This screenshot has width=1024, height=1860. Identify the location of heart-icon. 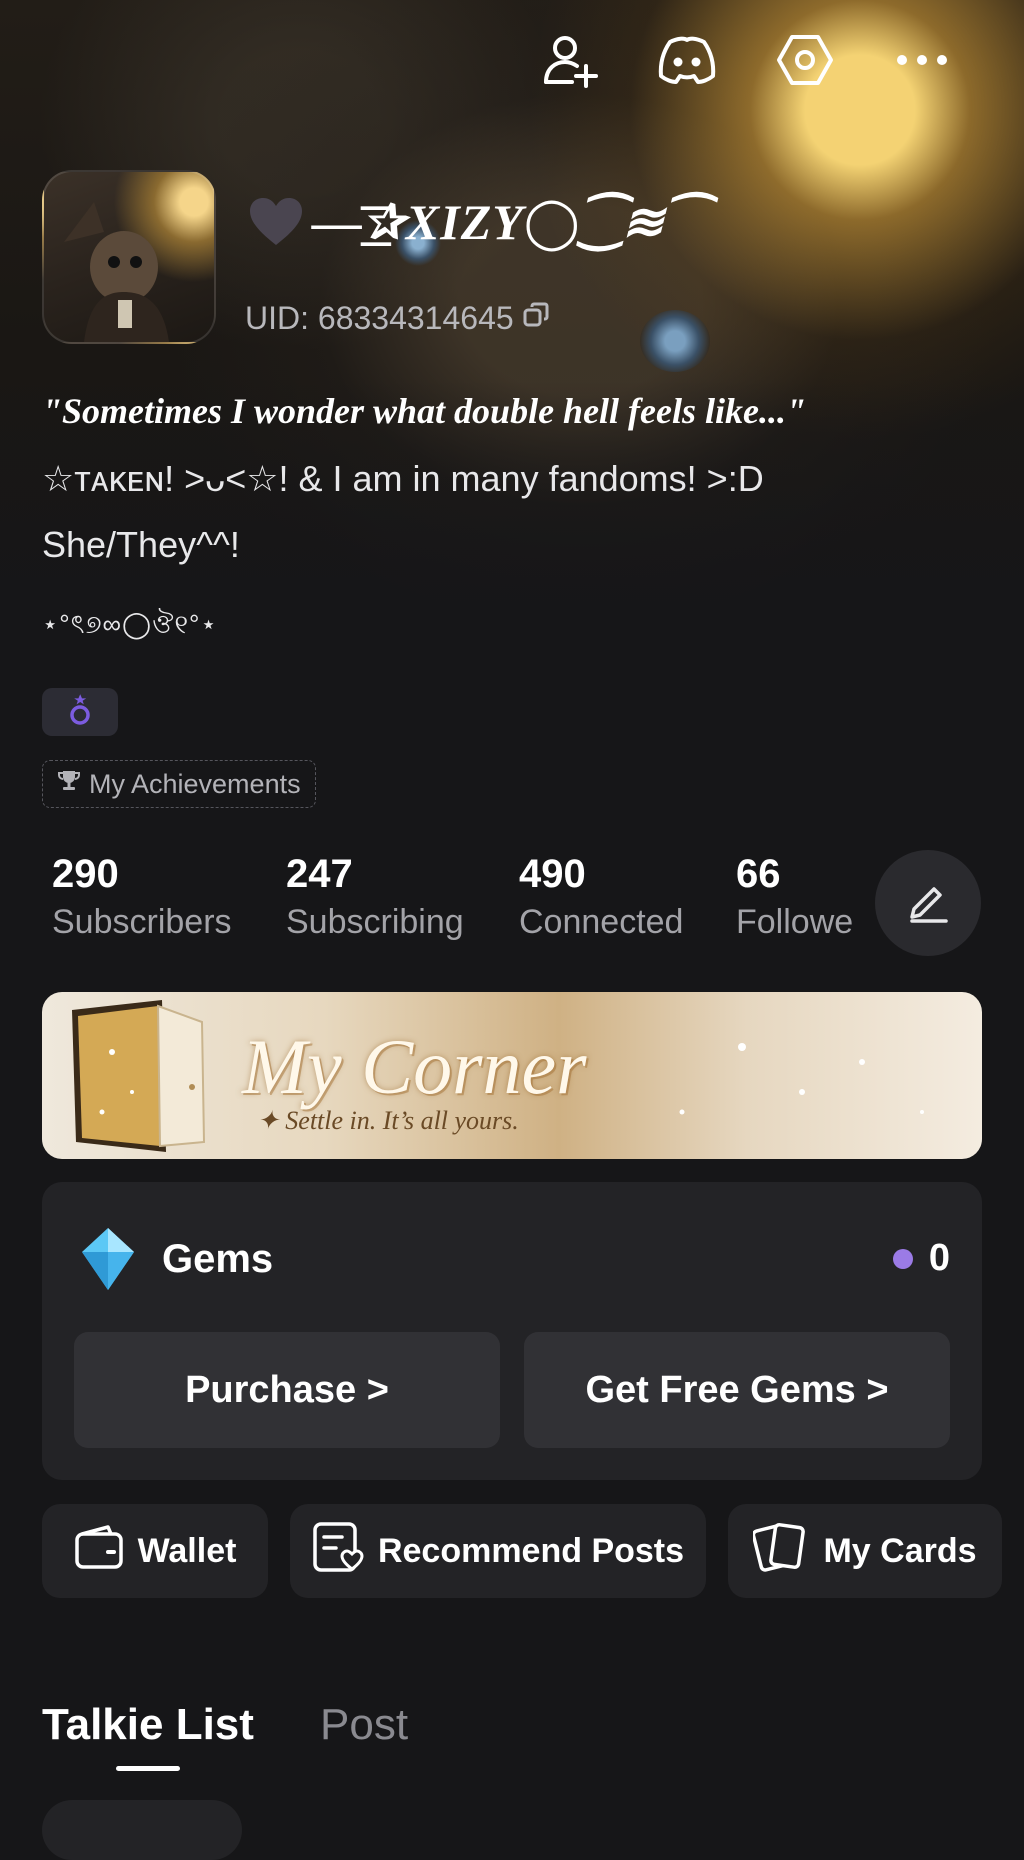
(276, 228).